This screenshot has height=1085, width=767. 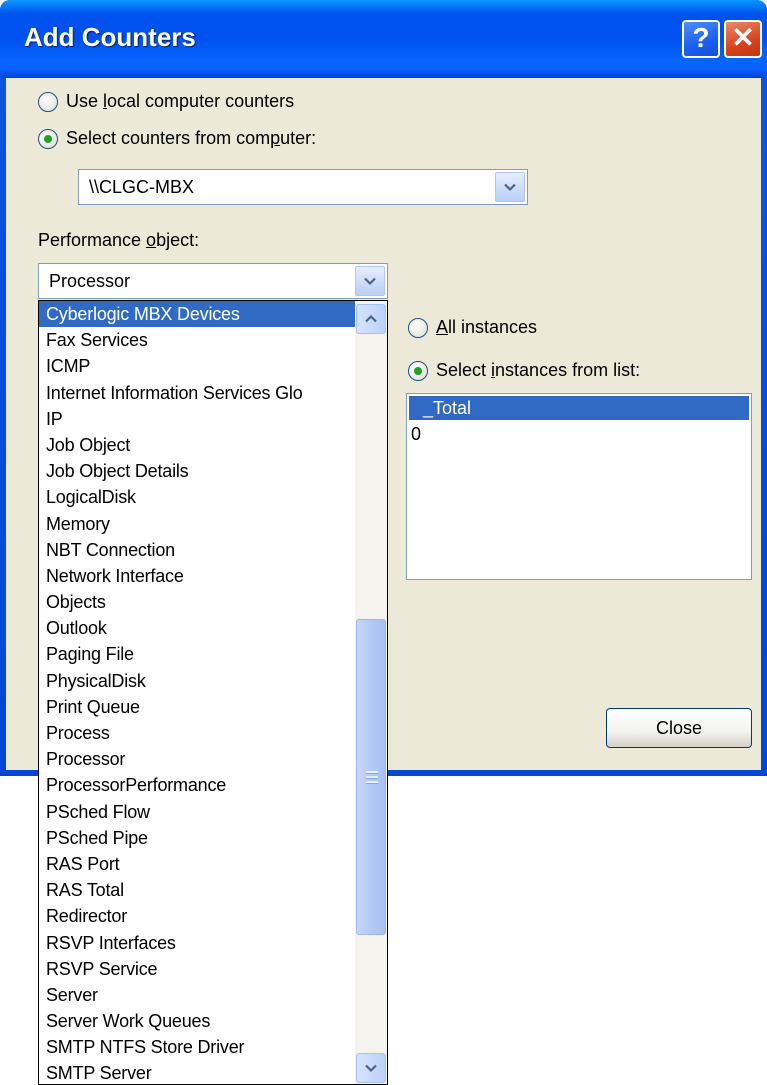 I want to click on performance-object-value: Processor, so click(x=90, y=281).